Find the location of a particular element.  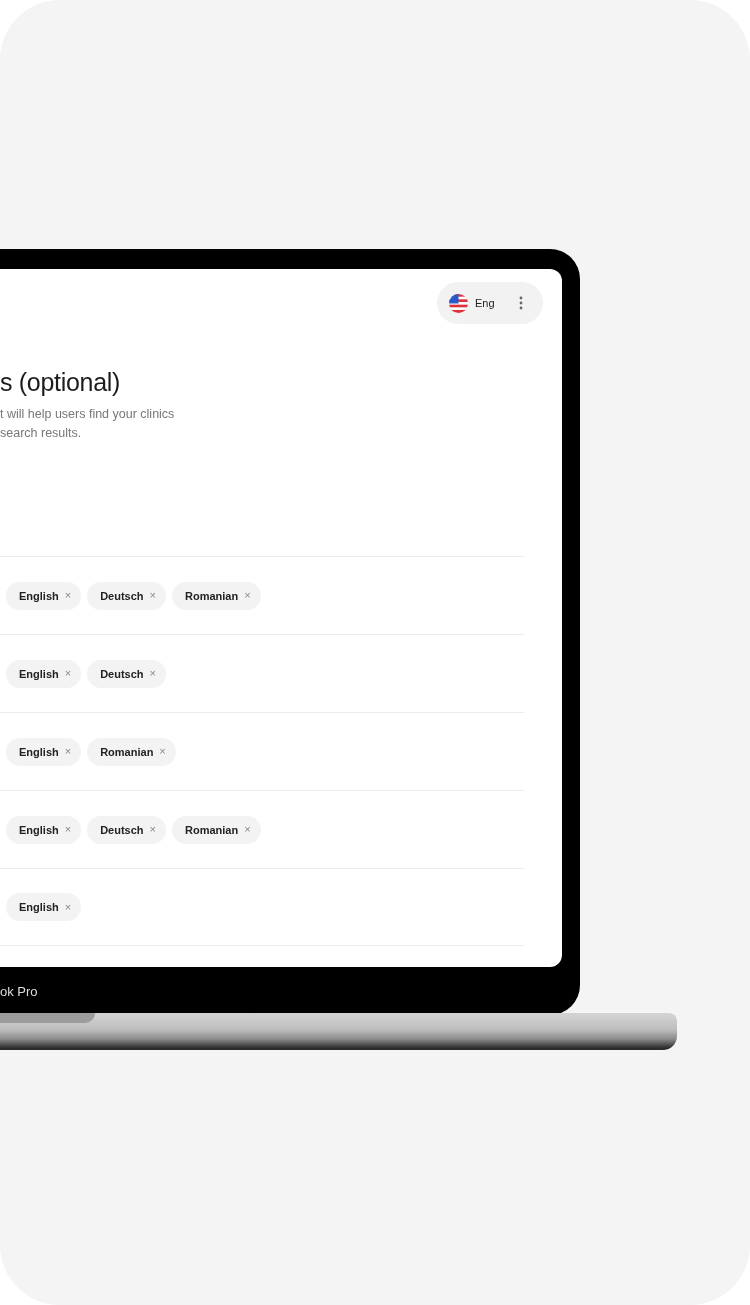

flag-icon is located at coordinates (458, 303).